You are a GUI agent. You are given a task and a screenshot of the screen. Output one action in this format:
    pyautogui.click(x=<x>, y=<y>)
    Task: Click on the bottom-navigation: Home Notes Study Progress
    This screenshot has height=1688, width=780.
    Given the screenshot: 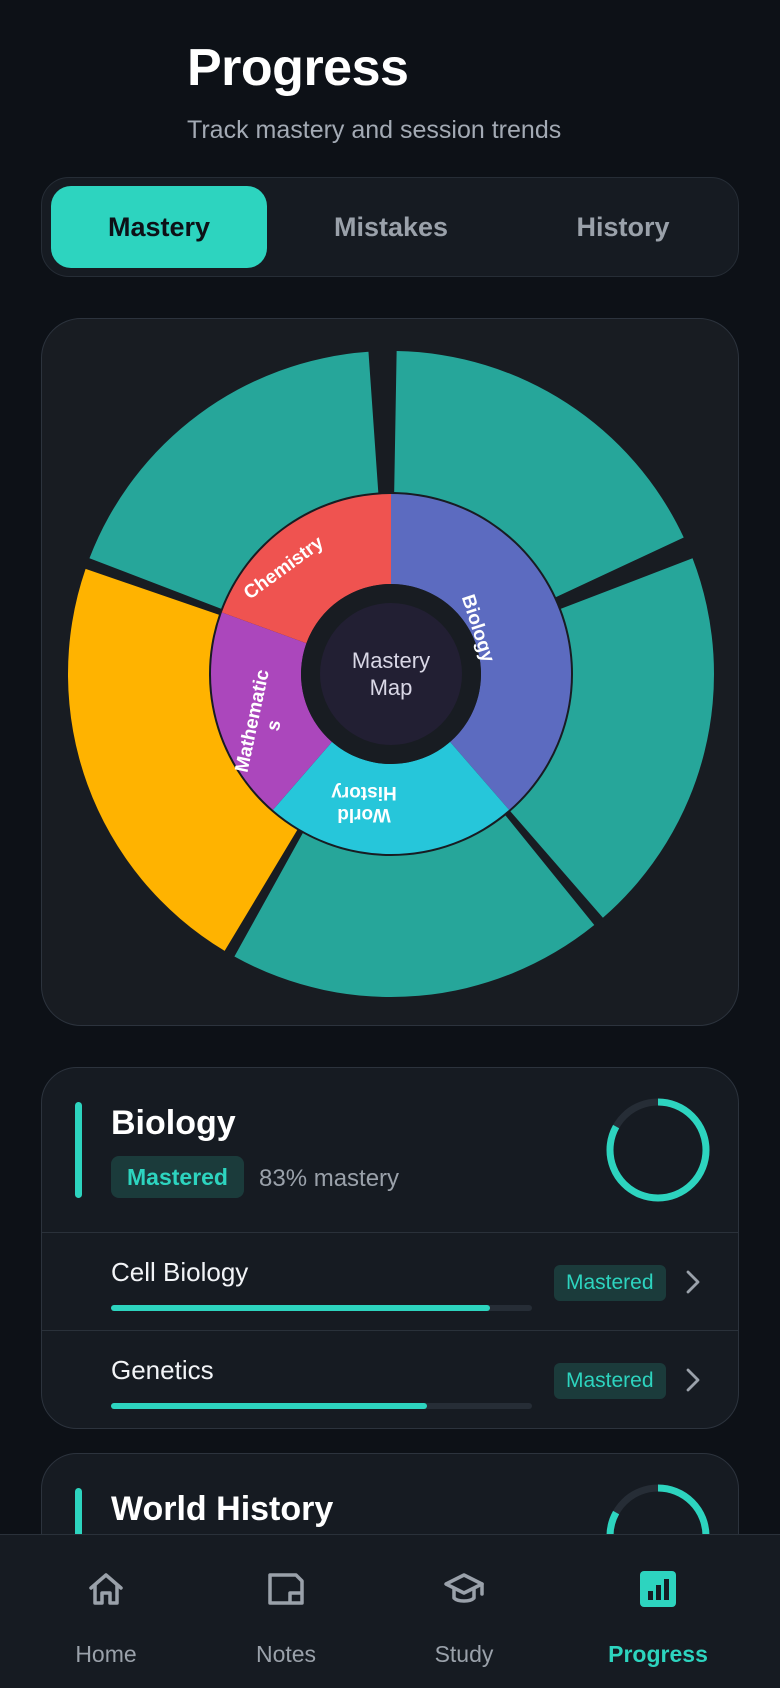 What is the action you would take?
    pyautogui.click(x=390, y=1611)
    